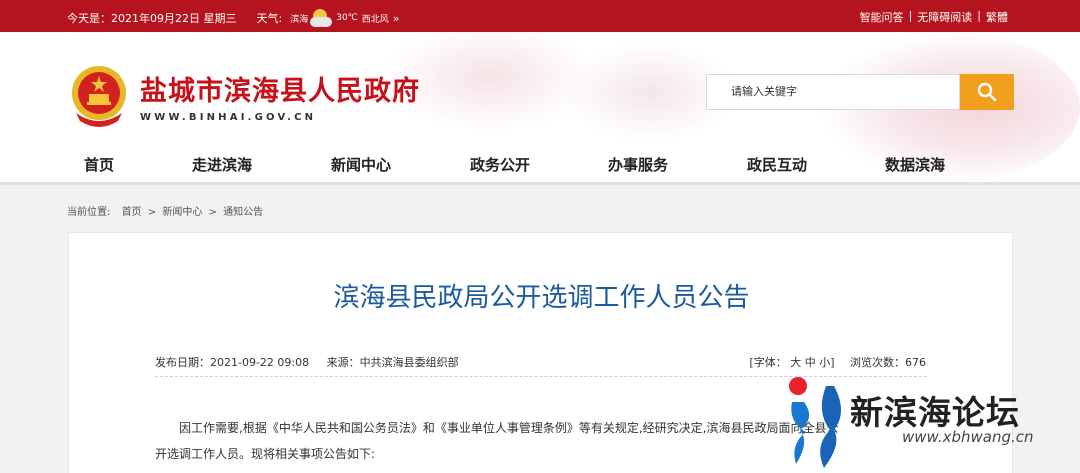 The height and width of the screenshot is (473, 1080). I want to click on national-emblem-icon, so click(99, 95).